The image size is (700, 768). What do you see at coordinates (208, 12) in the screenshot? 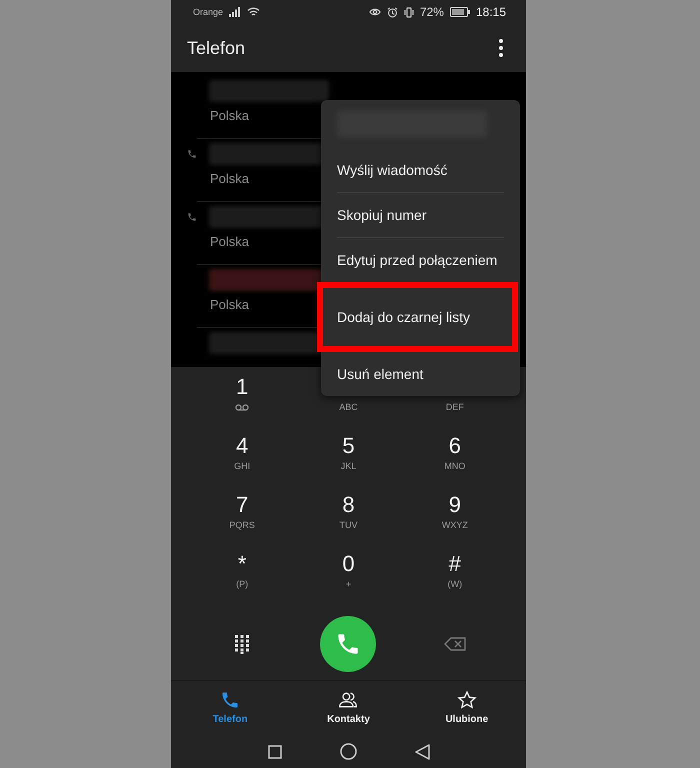
I see `carrier-name: Orange` at bounding box center [208, 12].